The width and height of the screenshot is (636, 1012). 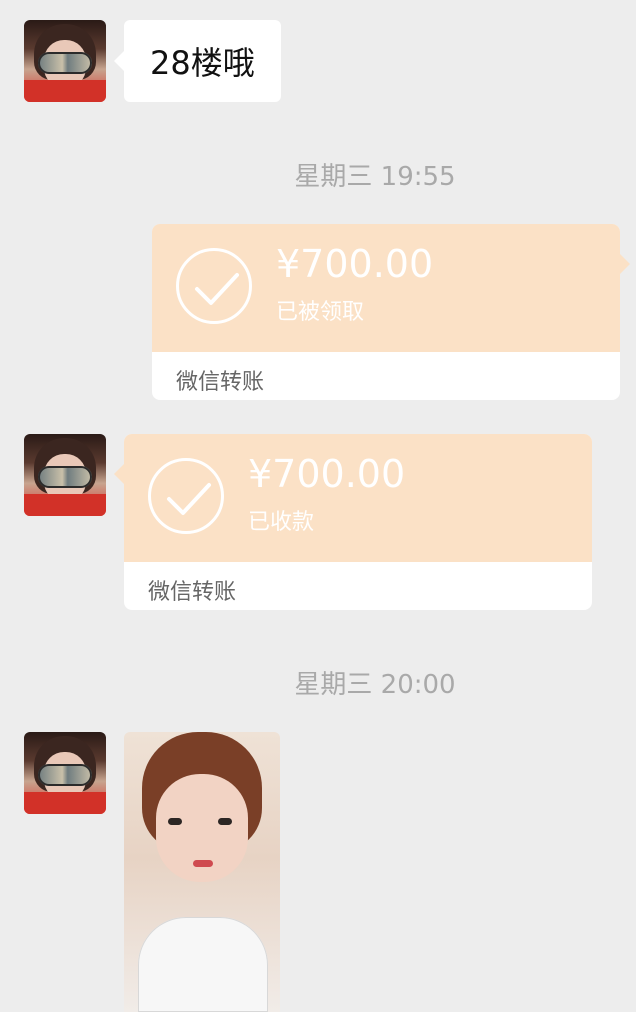 I want to click on received-transfer-tail, so click(x=119, y=474).